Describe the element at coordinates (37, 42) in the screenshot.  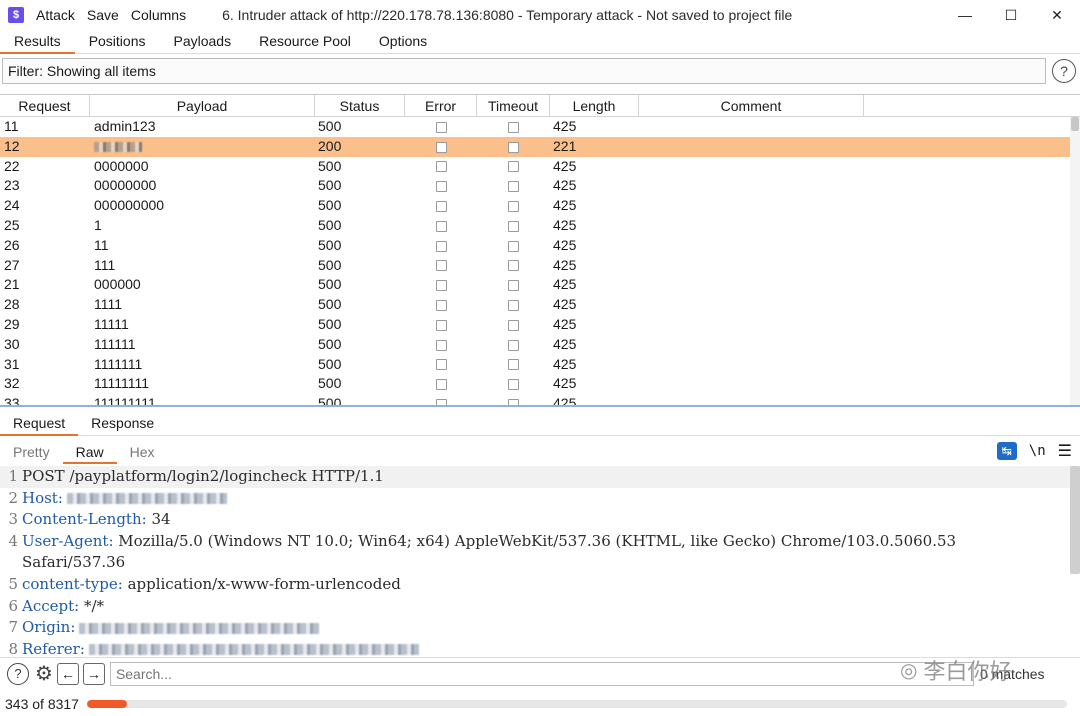
I see `tab-results: Results` at that location.